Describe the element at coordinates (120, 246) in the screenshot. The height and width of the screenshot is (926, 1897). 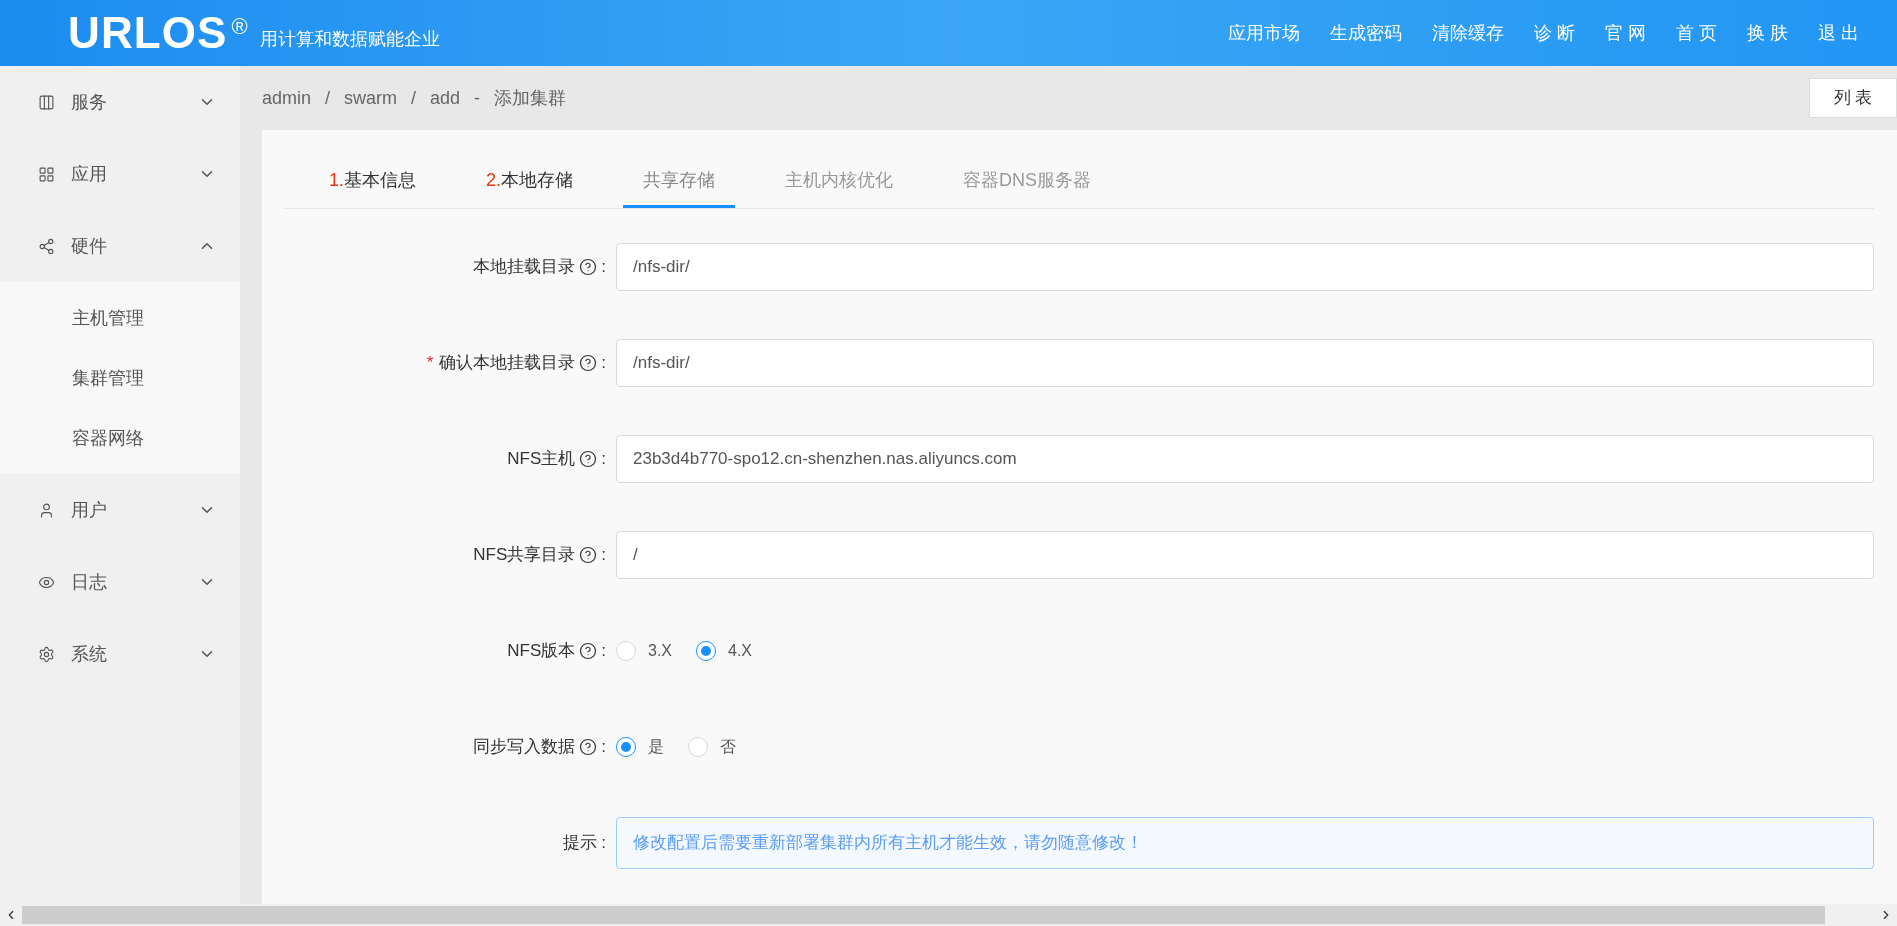
I see `sidebar-item: 硬件` at that location.